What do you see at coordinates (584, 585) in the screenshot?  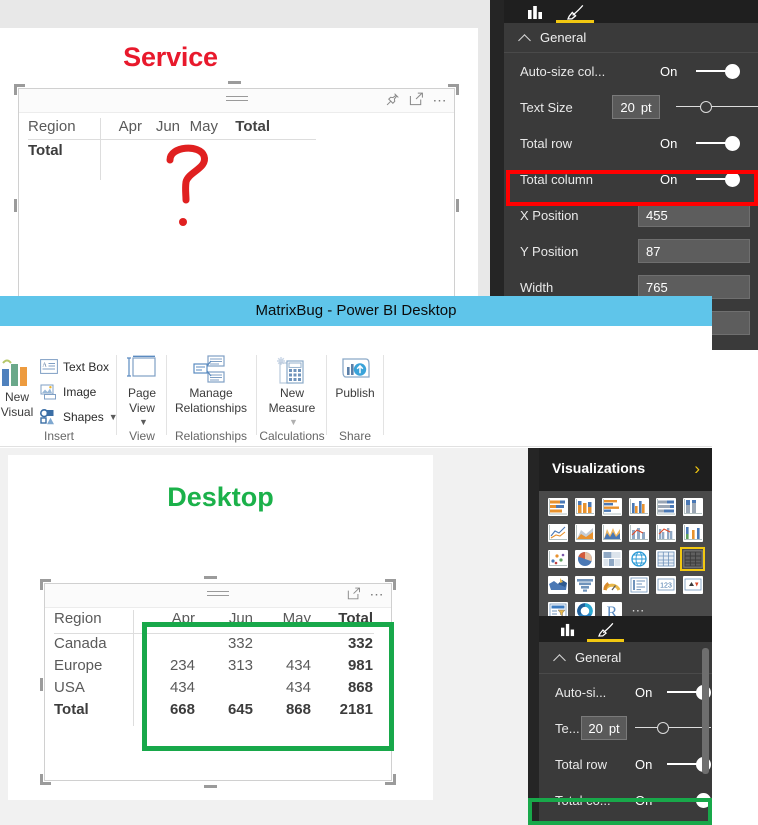 I see `viz-funnel` at bounding box center [584, 585].